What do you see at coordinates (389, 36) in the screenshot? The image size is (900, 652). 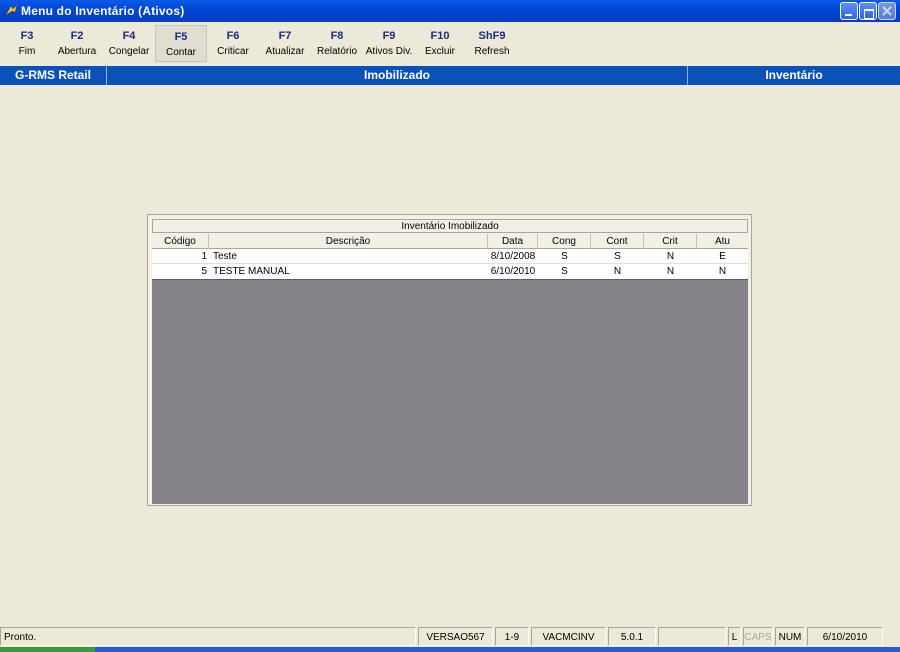 I see `shortcut-key: F9` at bounding box center [389, 36].